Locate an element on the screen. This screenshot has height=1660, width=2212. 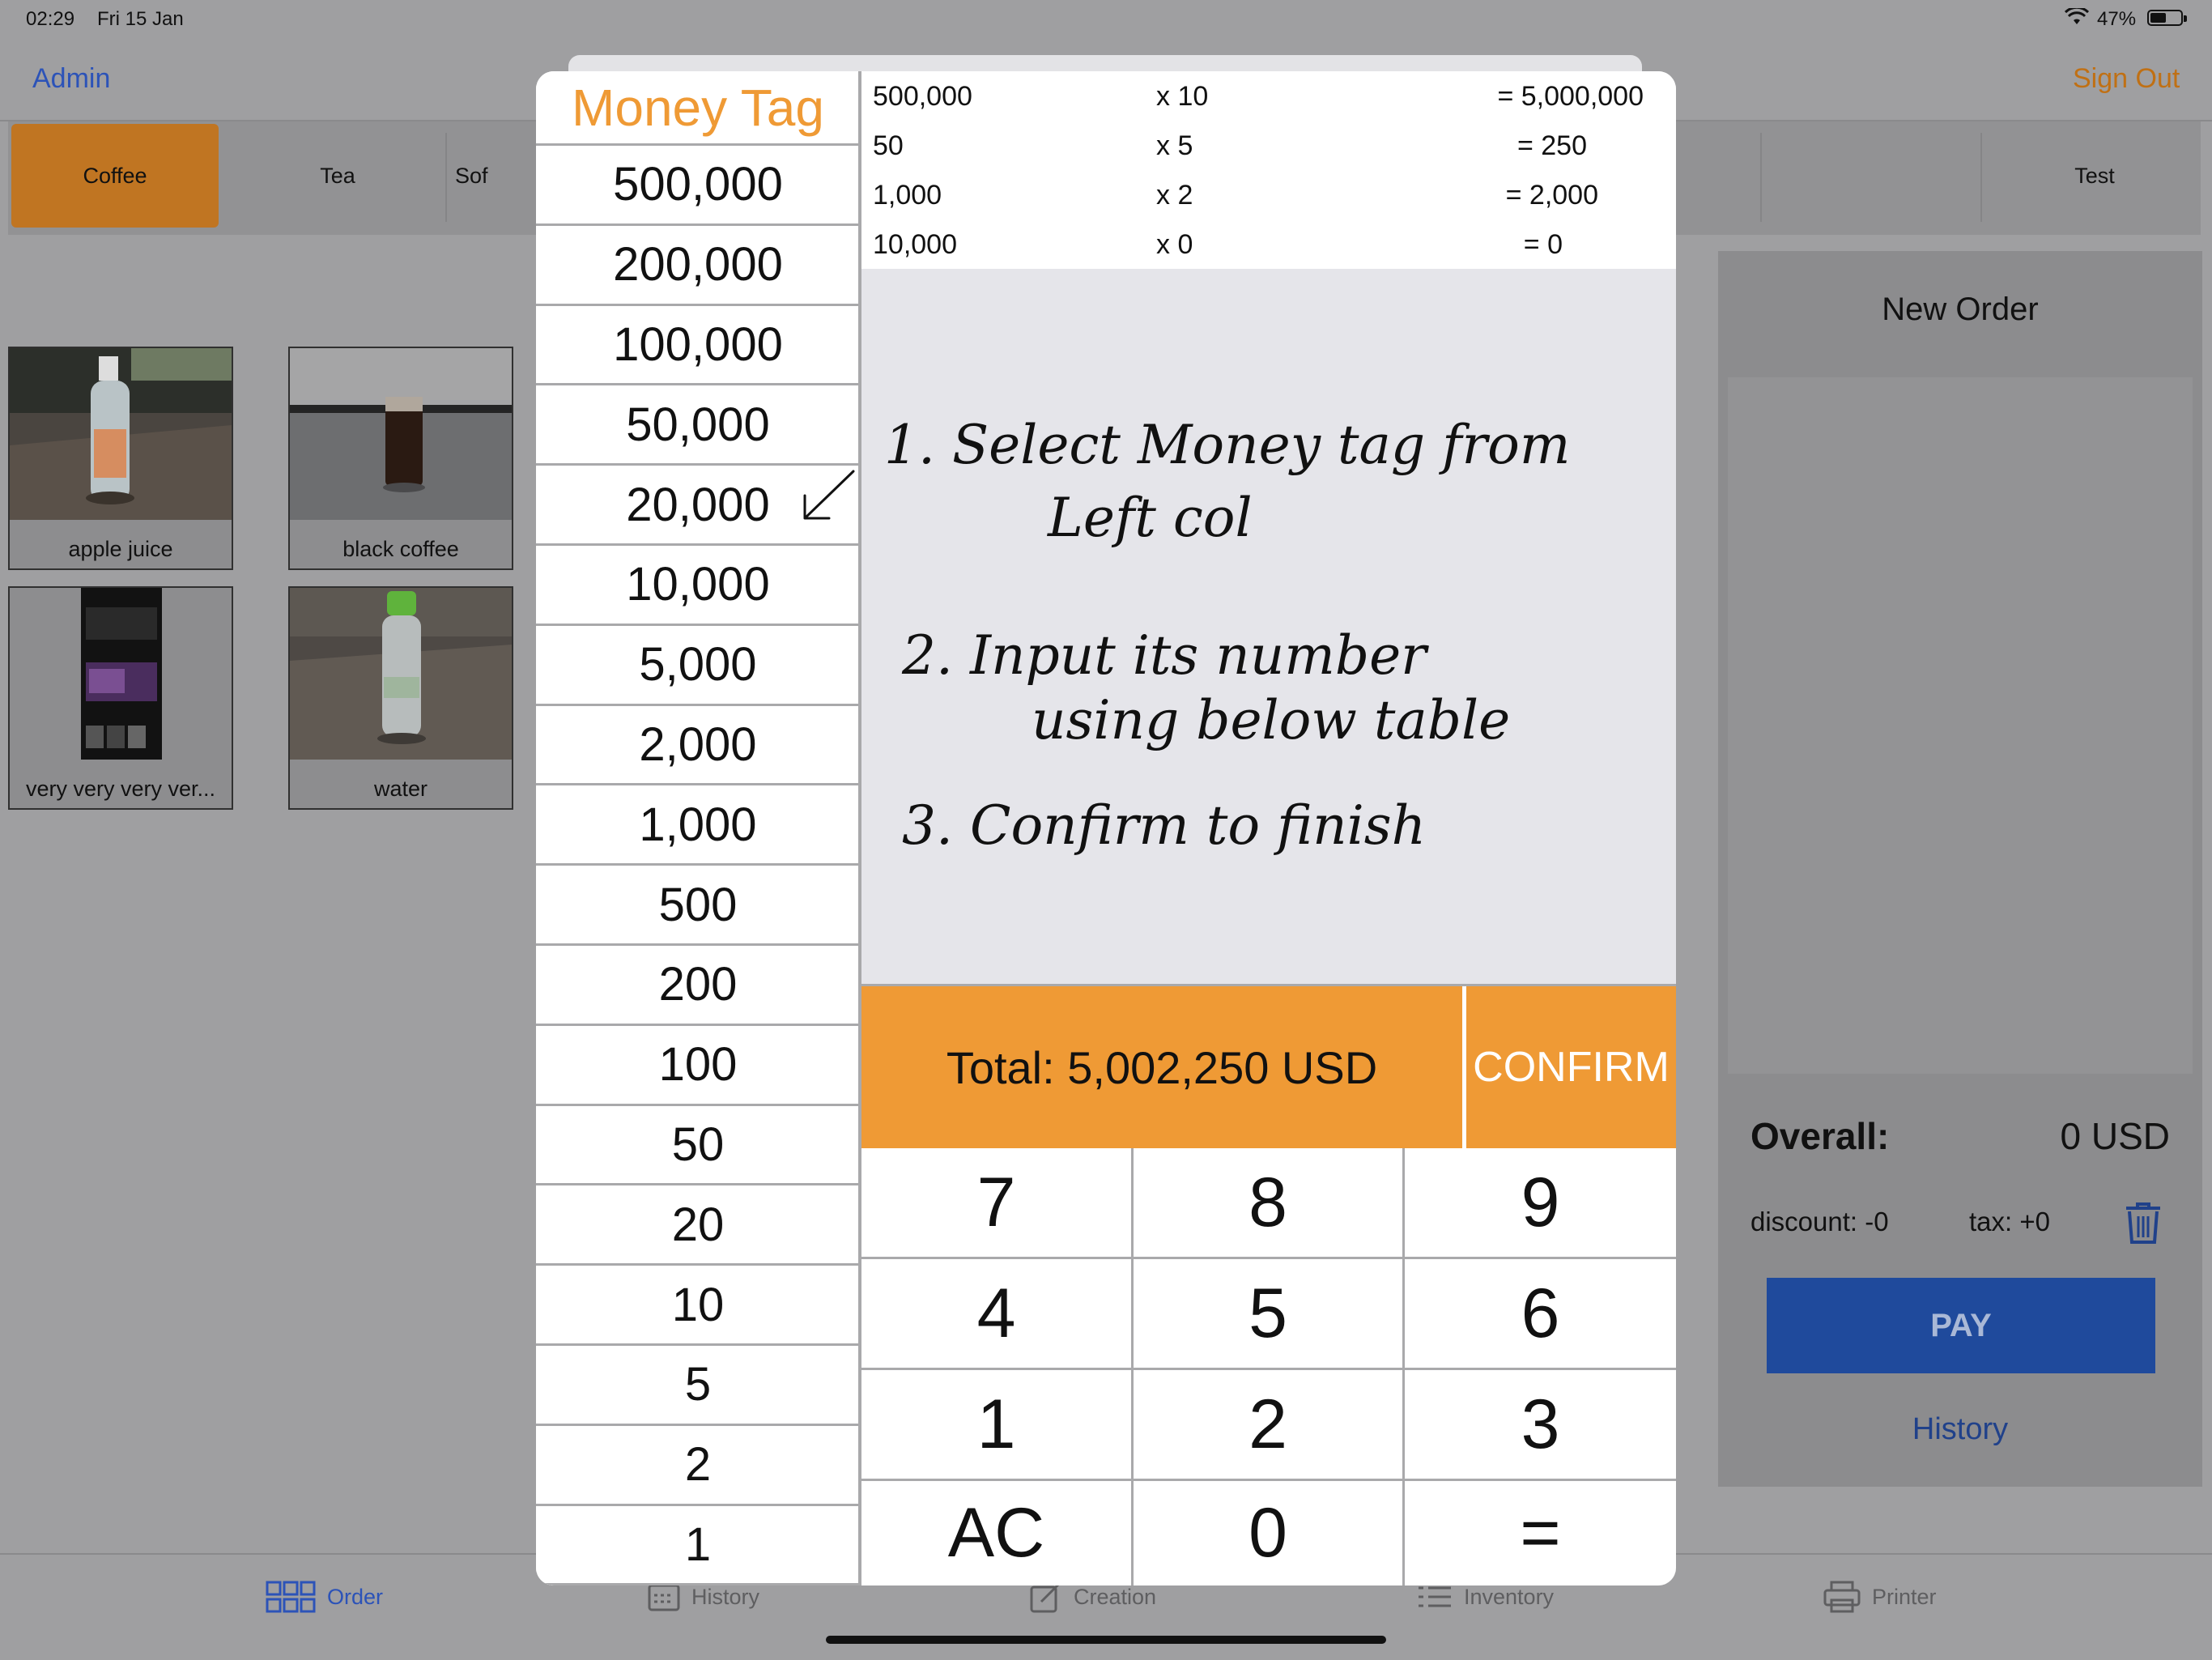
entry-multiplier: x 5 is located at coordinates (1174, 145).